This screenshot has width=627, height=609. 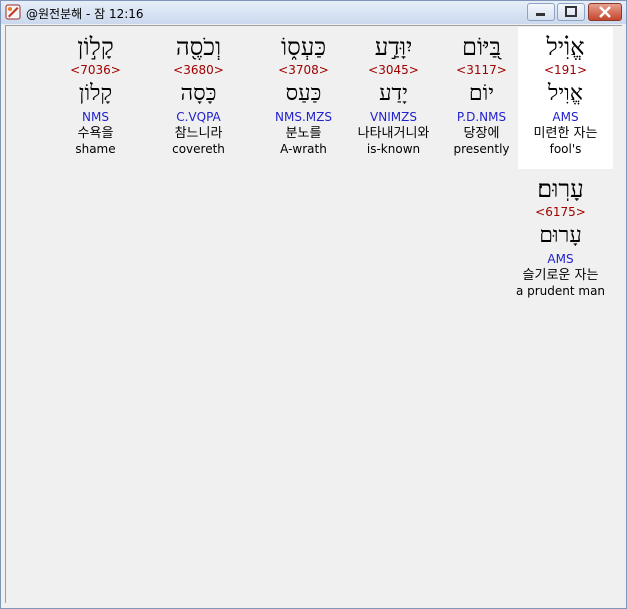 I want to click on morph-code: NMS, so click(x=95, y=117).